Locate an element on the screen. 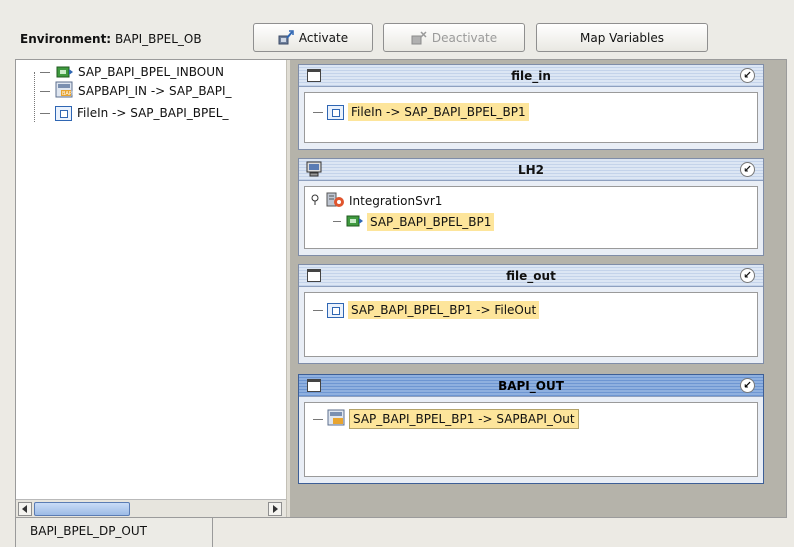 The image size is (794, 547). panel-lh2: LH2 ↙ IntegrationSvr1 SAP_BAPI_BPEL_BP1 is located at coordinates (531, 207).